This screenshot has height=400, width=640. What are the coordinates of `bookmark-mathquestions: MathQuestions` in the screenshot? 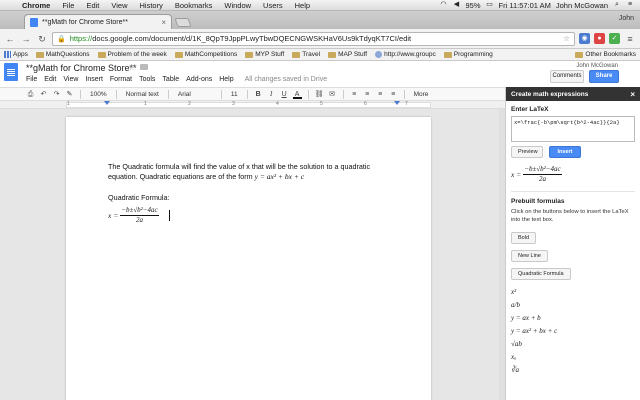 It's located at (62, 54).